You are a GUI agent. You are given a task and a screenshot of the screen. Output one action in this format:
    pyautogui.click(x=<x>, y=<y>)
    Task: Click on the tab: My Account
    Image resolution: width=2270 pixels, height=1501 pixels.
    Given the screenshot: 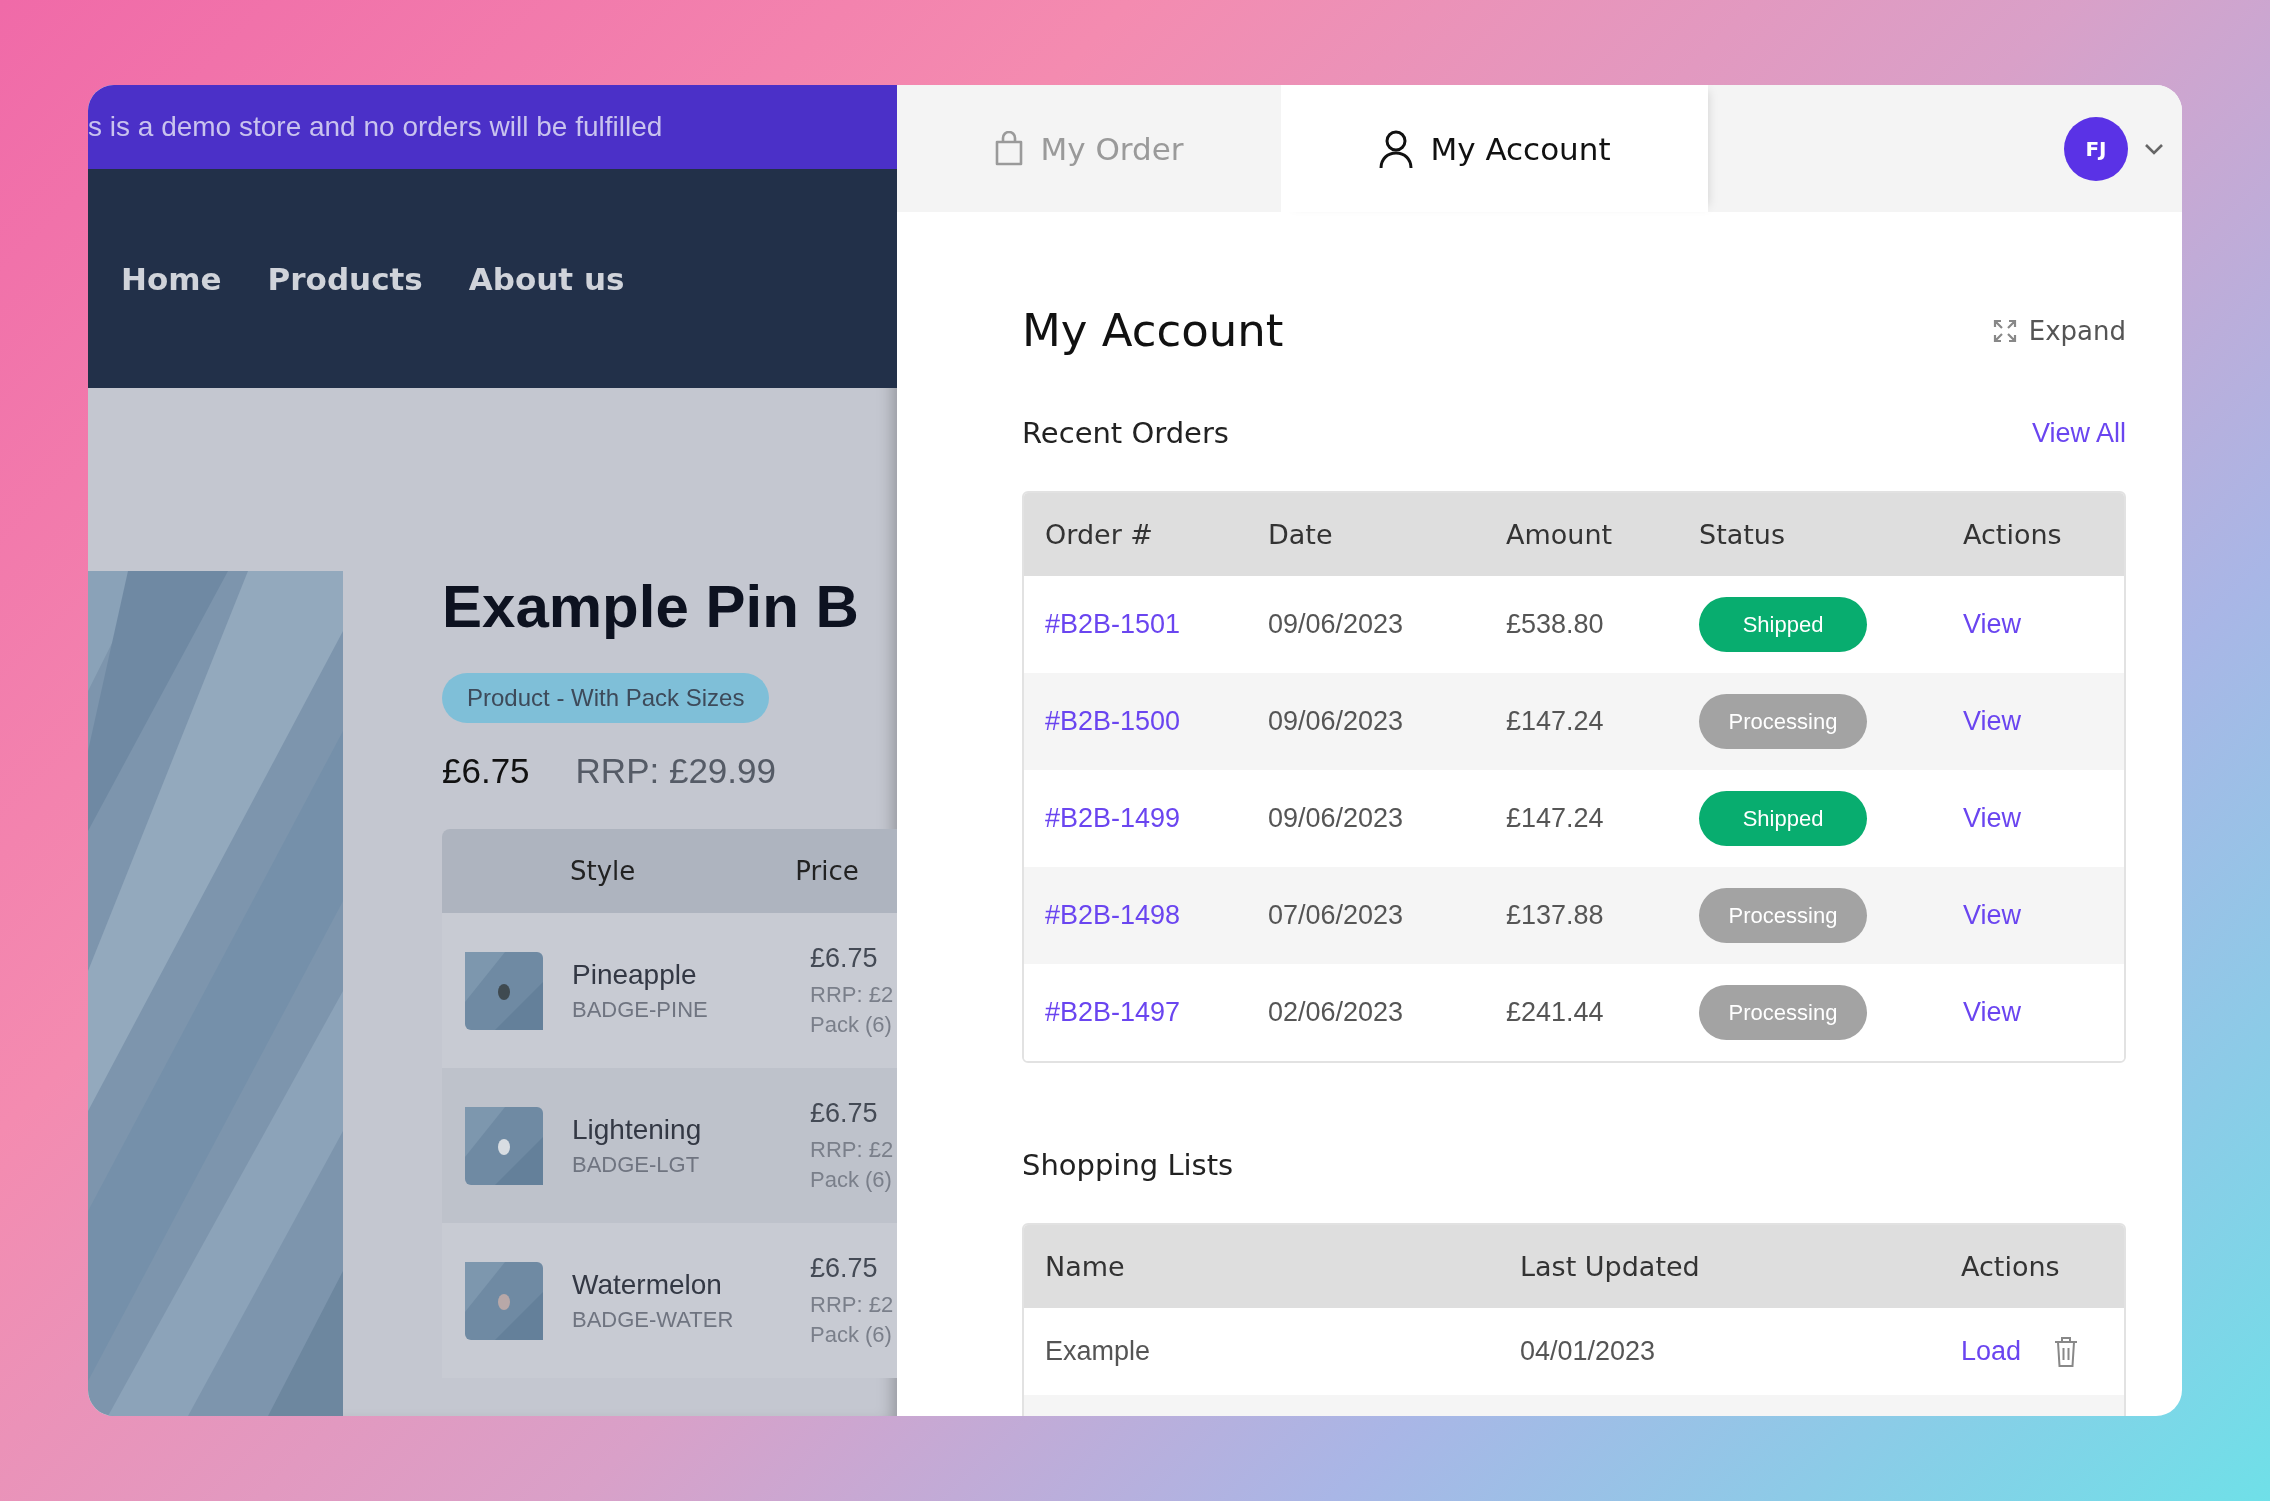 What is the action you would take?
    pyautogui.click(x=1494, y=148)
    